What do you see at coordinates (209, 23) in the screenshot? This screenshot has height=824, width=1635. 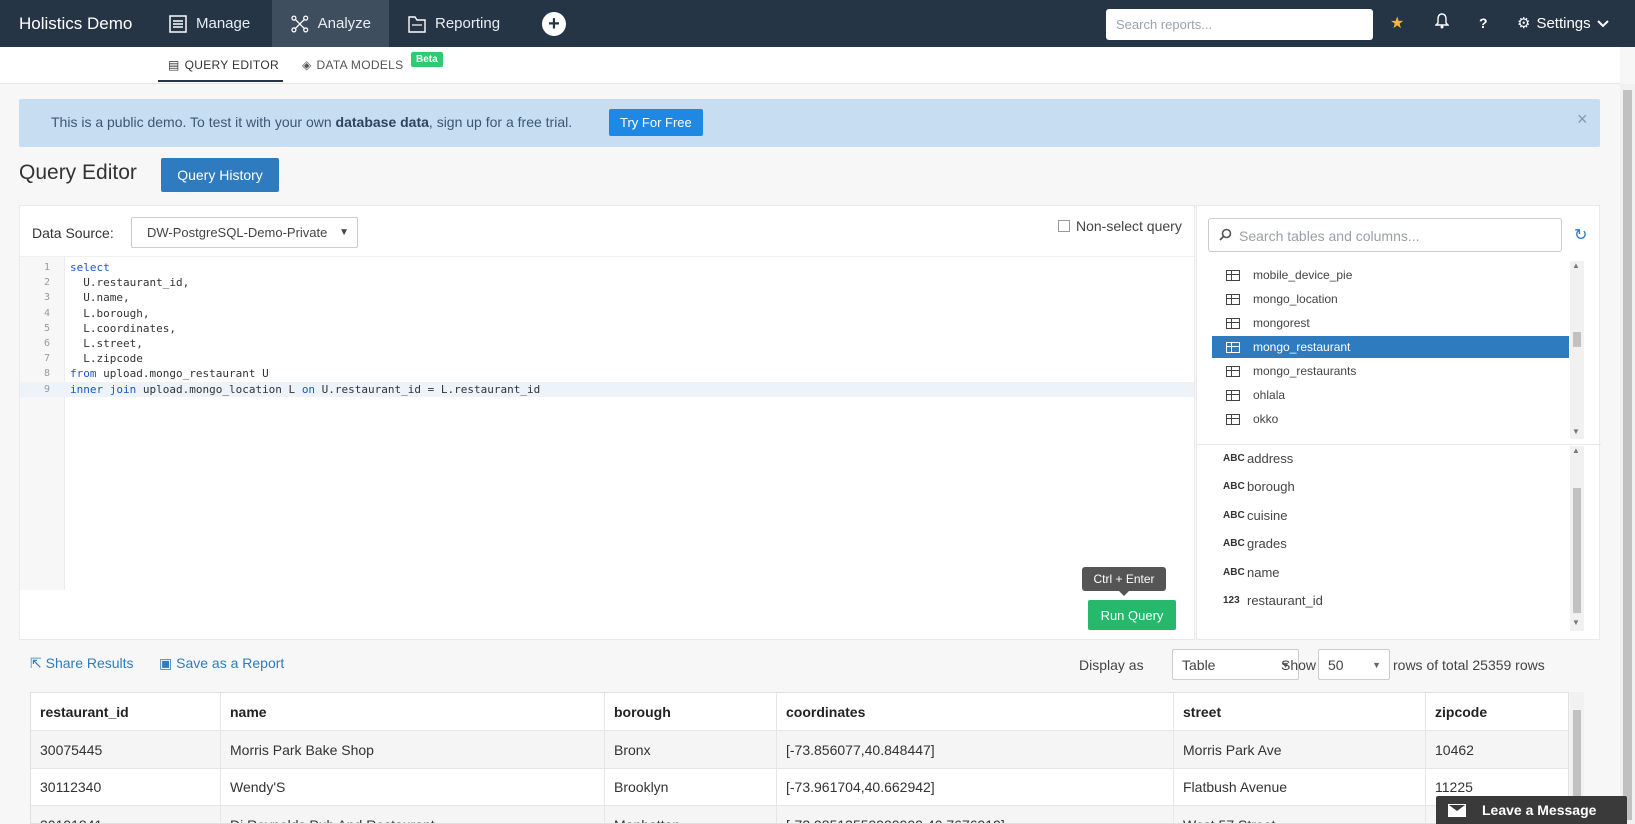 I see `nav-manage: Manage` at bounding box center [209, 23].